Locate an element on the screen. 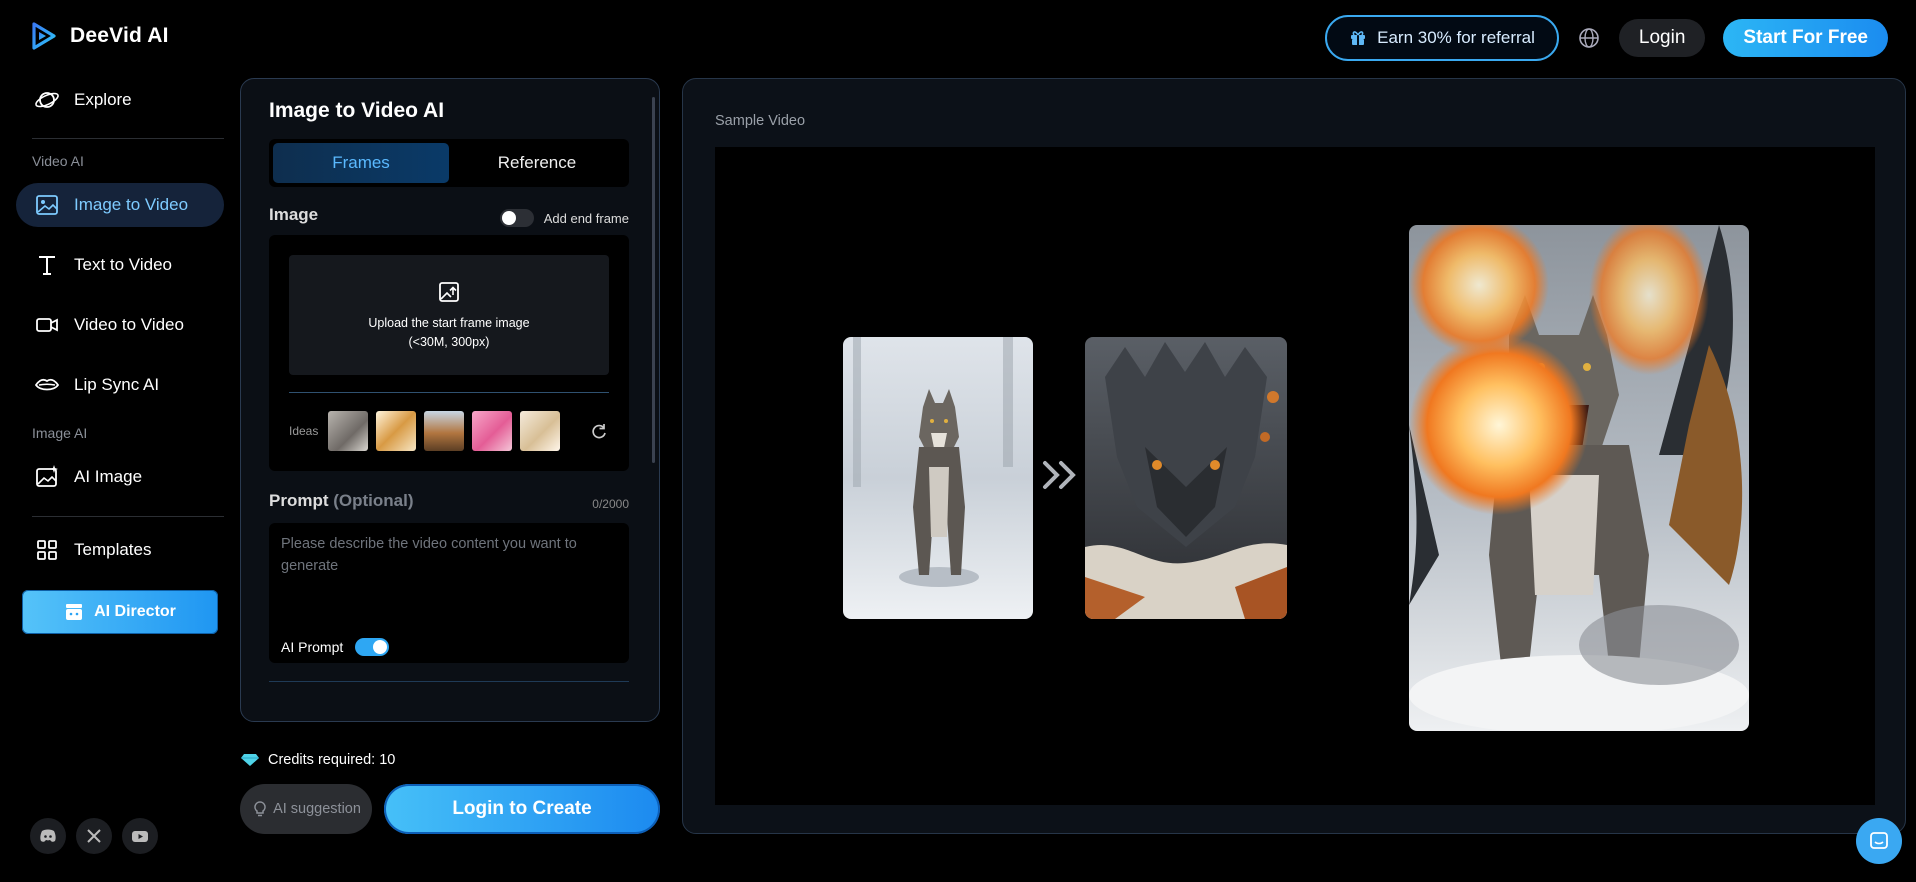 Image resolution: width=1916 pixels, height=882 pixels. youtube-icon is located at coordinates (140, 836).